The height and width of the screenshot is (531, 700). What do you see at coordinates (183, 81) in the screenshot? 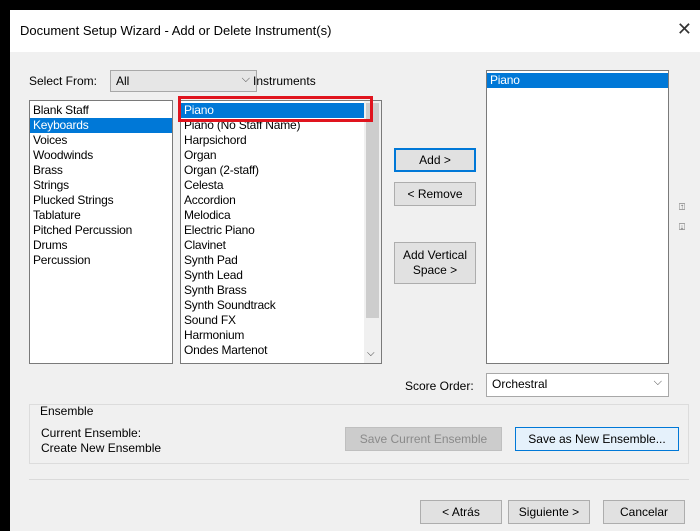
I see `select-from-dropdown: All ⌵` at bounding box center [183, 81].